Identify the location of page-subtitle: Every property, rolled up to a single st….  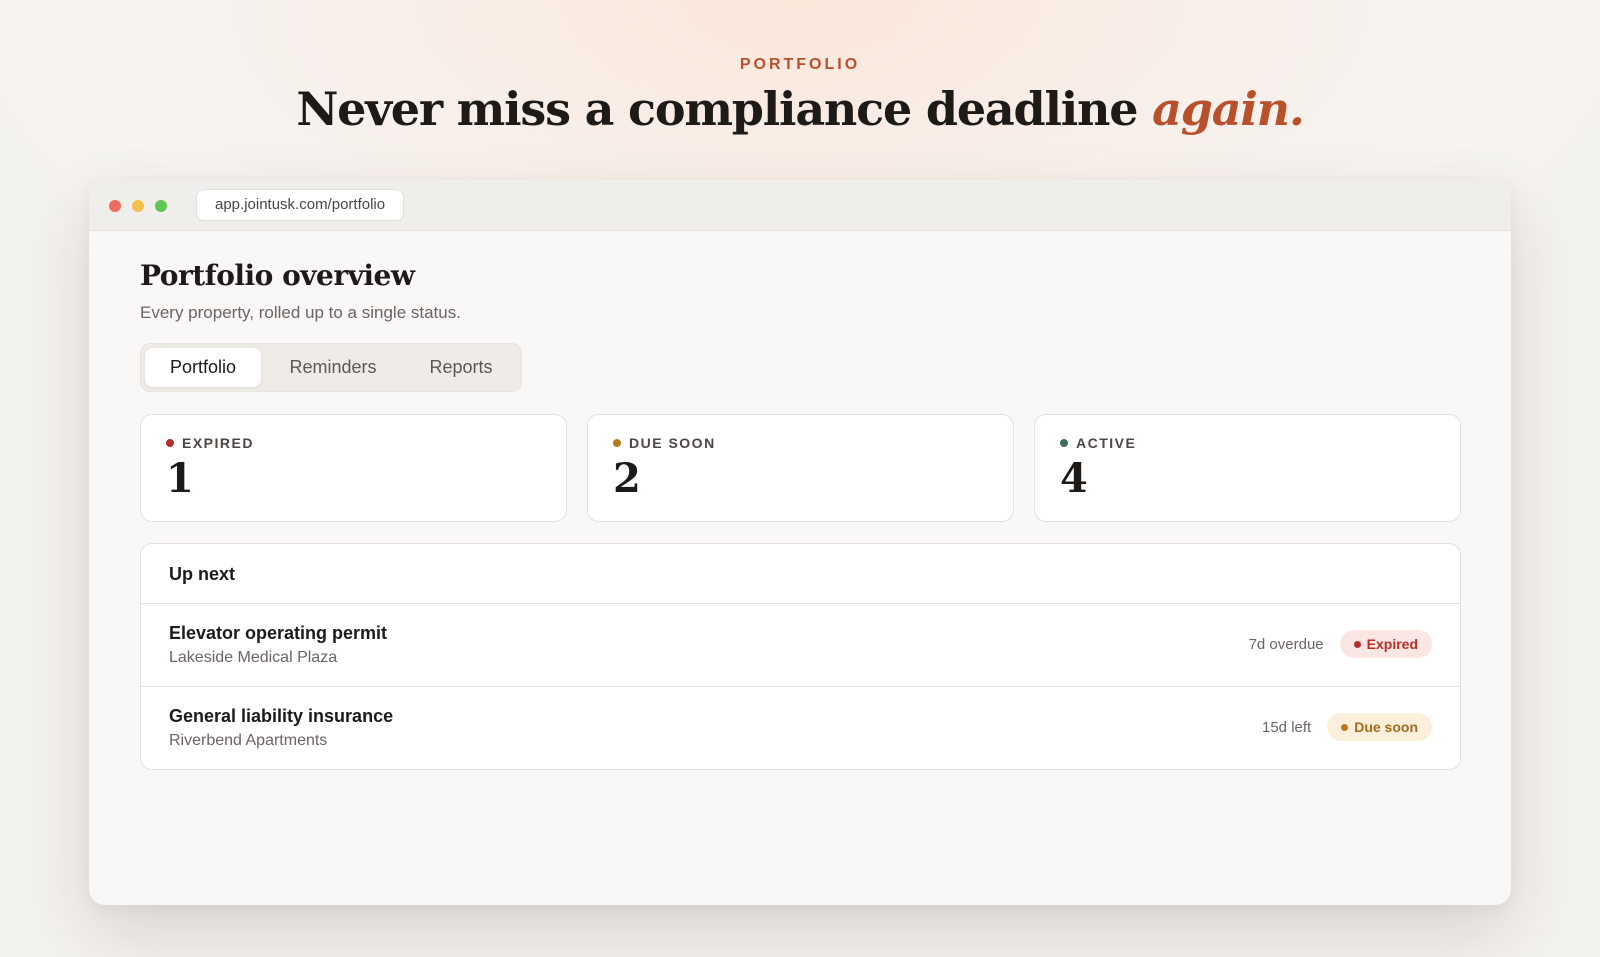
(300, 312).